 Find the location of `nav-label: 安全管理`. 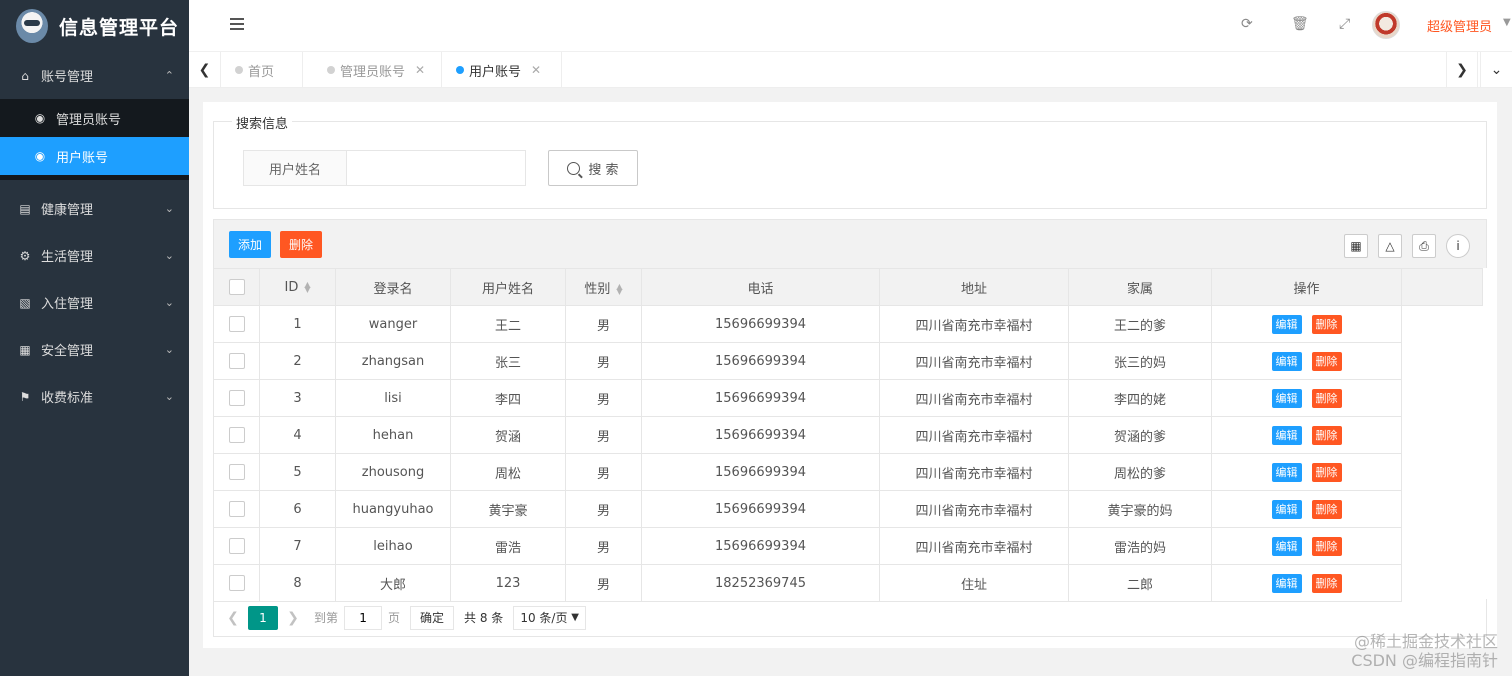

nav-label: 安全管理 is located at coordinates (67, 351).